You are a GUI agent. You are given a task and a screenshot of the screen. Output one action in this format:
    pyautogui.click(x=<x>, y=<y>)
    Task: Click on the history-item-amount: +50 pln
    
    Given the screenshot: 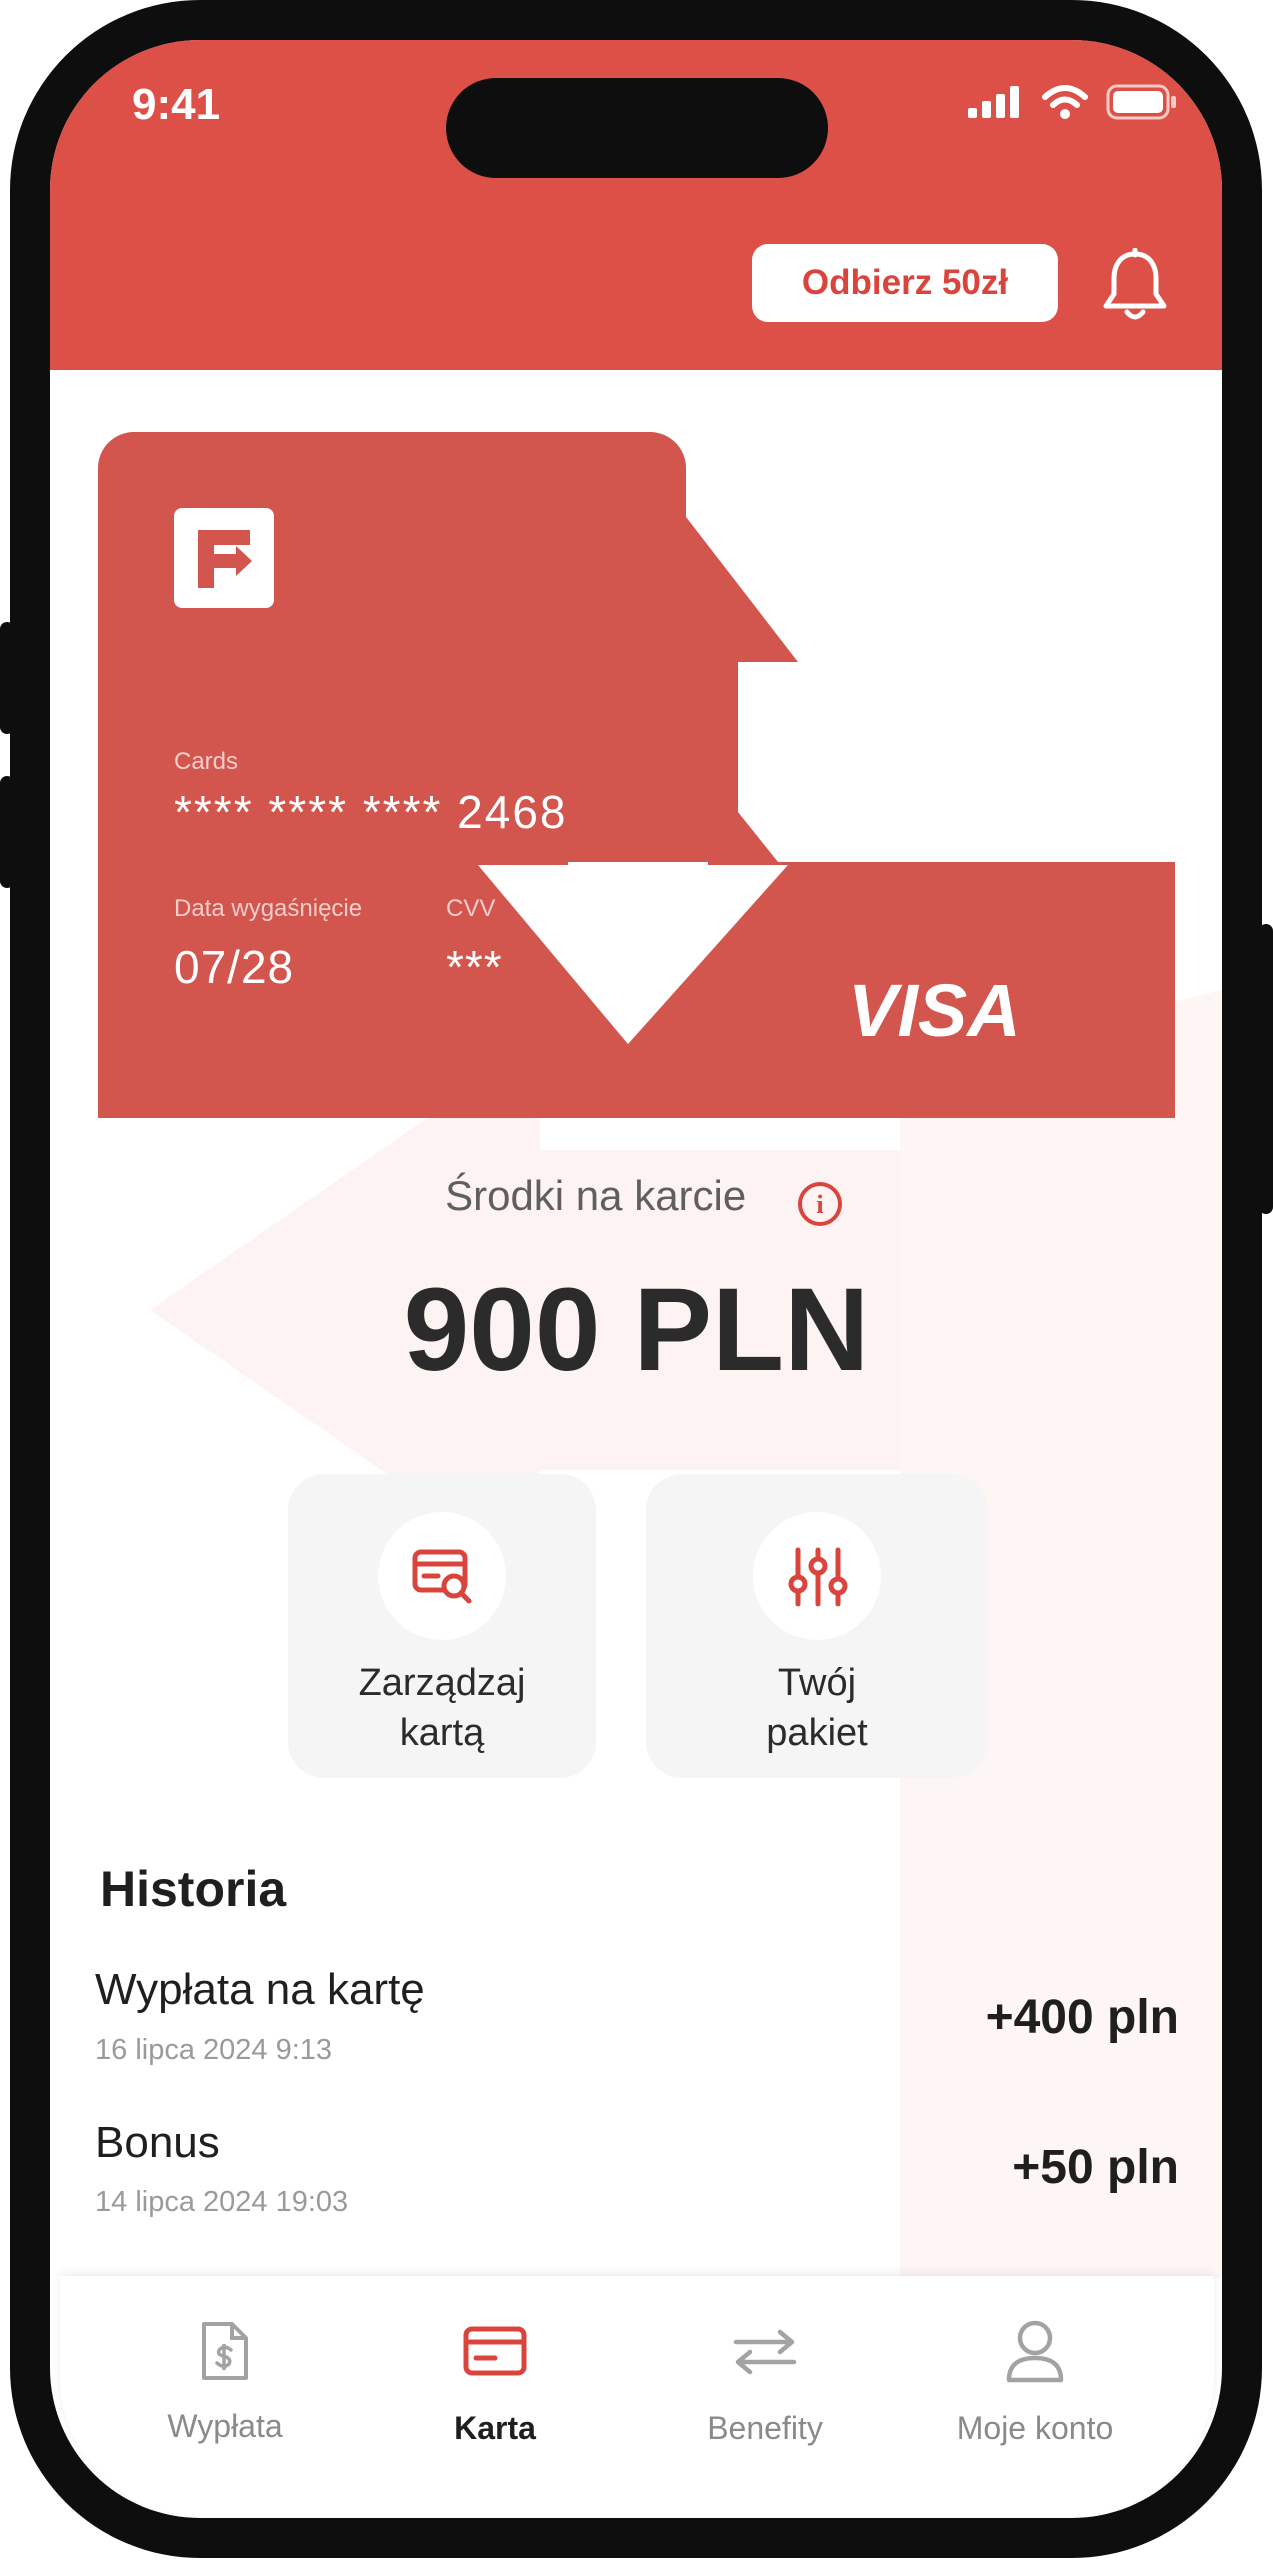 What is the action you would take?
    pyautogui.click(x=1095, y=2167)
    